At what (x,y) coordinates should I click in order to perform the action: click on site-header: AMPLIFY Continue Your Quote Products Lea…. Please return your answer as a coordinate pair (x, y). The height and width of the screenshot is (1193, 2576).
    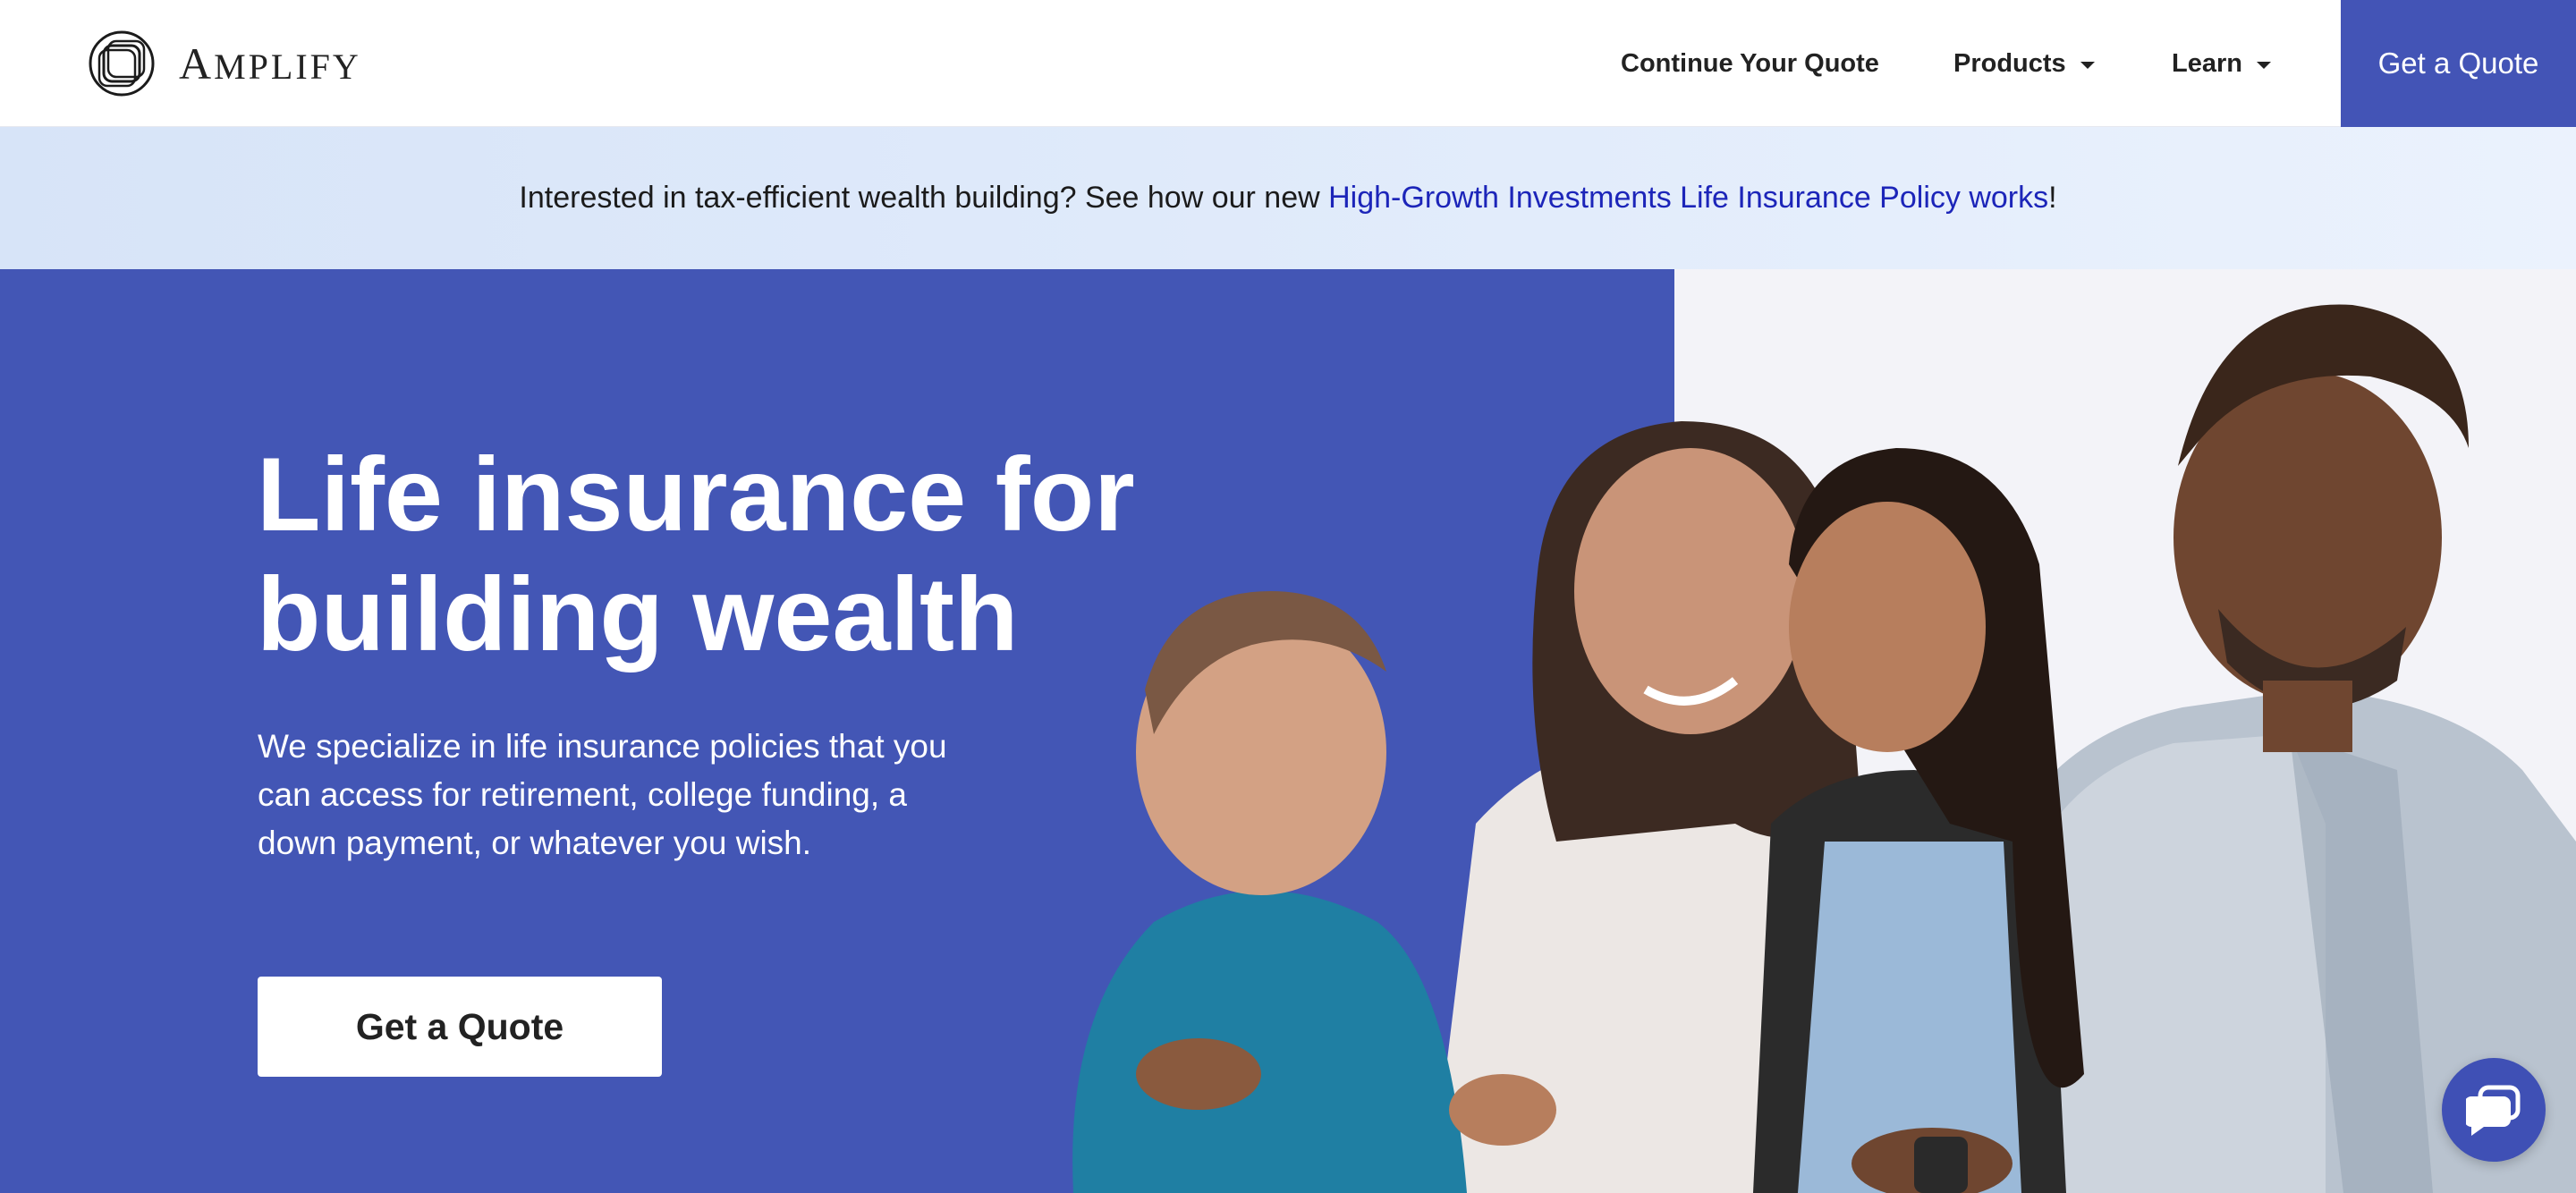
    Looking at the image, I should click on (1288, 64).